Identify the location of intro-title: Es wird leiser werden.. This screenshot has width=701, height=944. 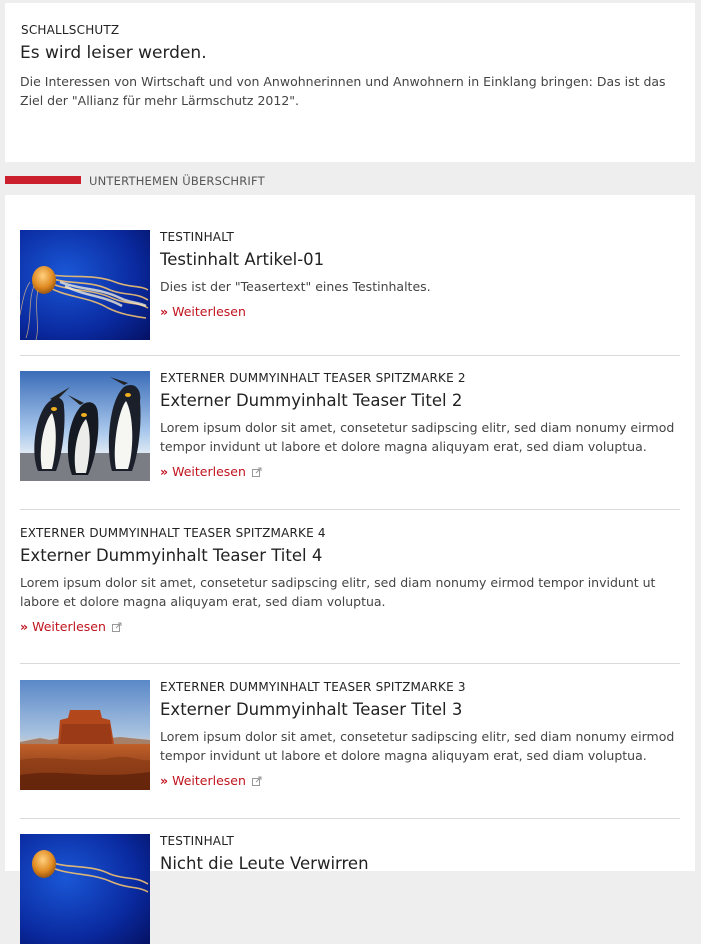
(113, 53).